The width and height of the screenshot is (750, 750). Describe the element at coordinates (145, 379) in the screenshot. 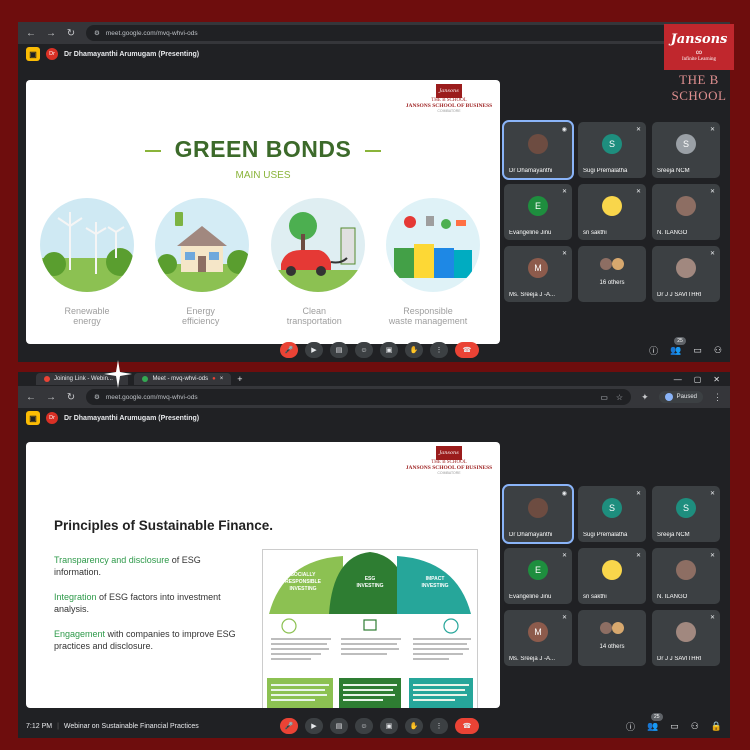

I see `meet-icon` at that location.